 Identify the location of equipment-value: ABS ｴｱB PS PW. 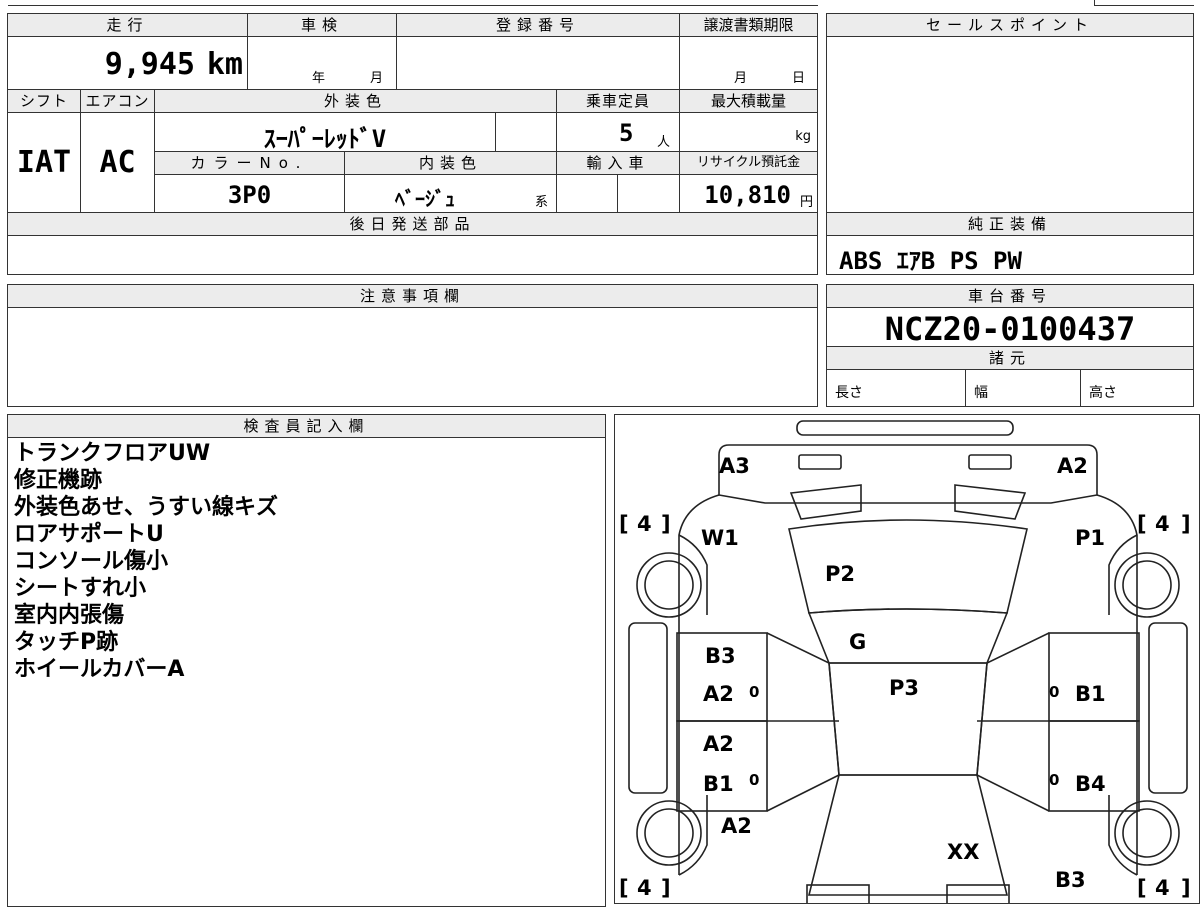
(930, 261).